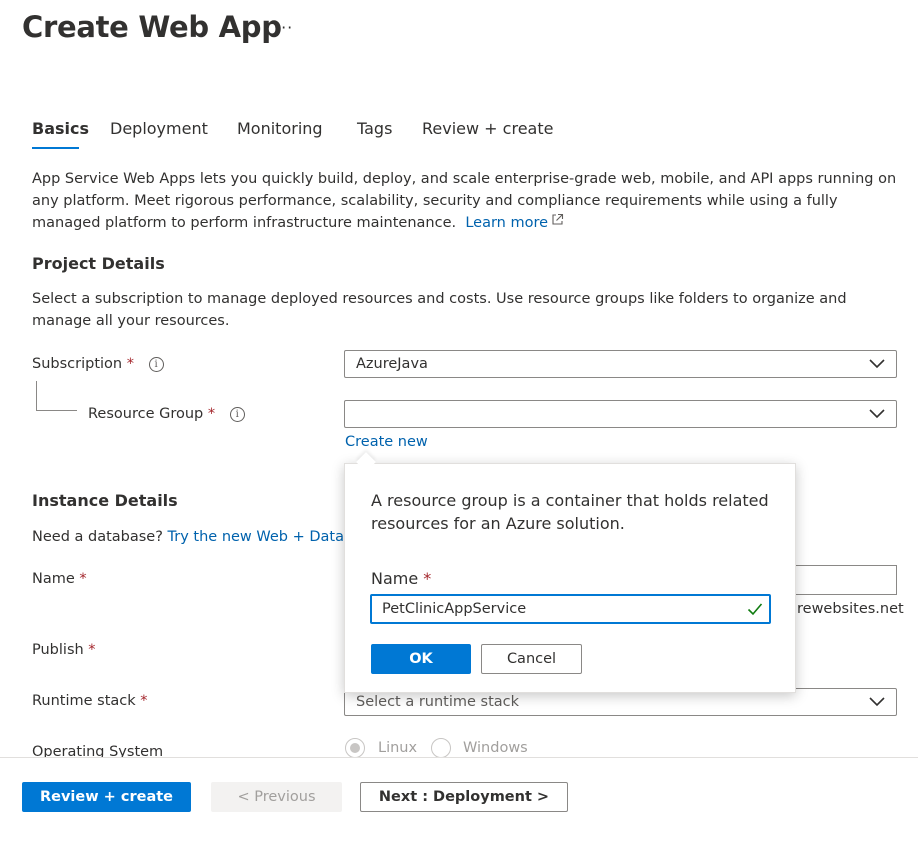 The image size is (918, 848). What do you see at coordinates (152, 27) in the screenshot?
I see `page-title: Create Web App` at bounding box center [152, 27].